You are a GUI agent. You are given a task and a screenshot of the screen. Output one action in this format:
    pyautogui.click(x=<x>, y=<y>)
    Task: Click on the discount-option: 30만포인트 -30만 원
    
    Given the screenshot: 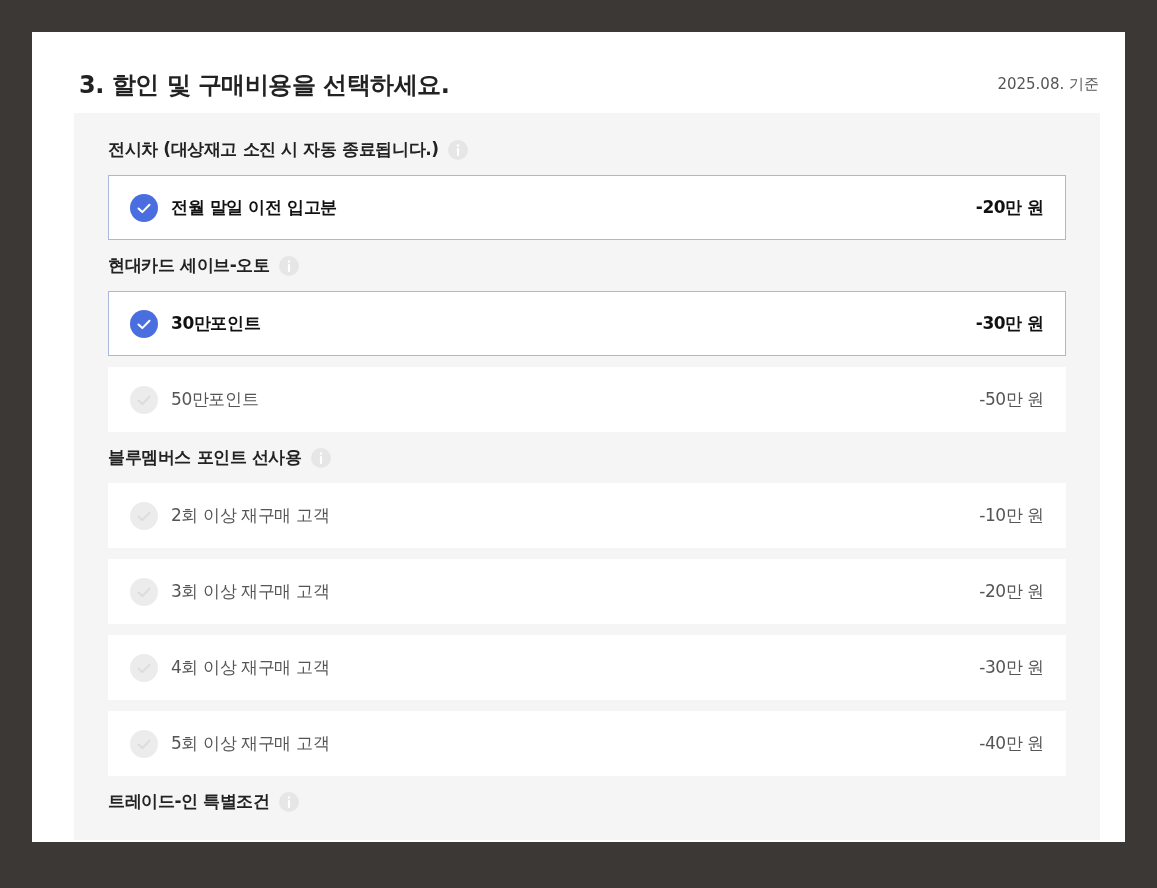 What is the action you would take?
    pyautogui.click(x=587, y=323)
    